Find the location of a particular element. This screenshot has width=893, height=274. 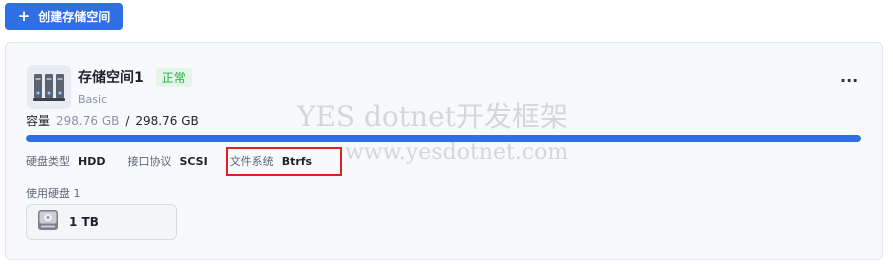

disk-card: 1 TB is located at coordinates (101, 222).